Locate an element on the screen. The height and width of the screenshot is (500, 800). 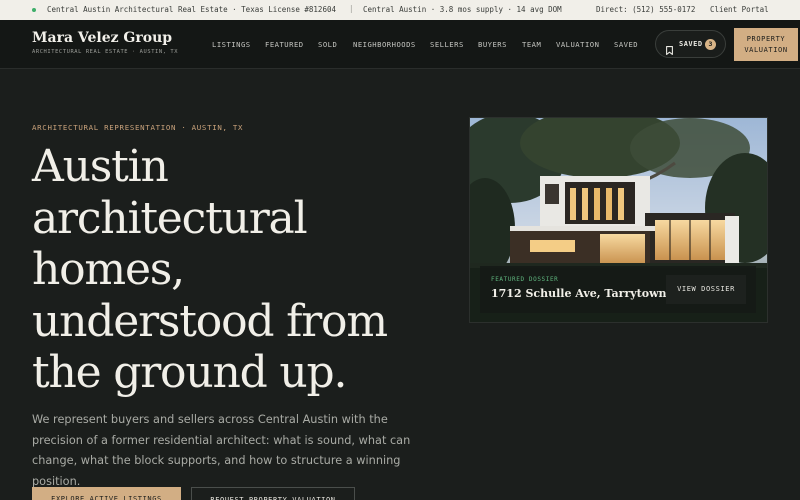
brand-subtitle: ARCHITECTURAL REAL ESTATE · AUSTIN, TX is located at coordinates (105, 52).